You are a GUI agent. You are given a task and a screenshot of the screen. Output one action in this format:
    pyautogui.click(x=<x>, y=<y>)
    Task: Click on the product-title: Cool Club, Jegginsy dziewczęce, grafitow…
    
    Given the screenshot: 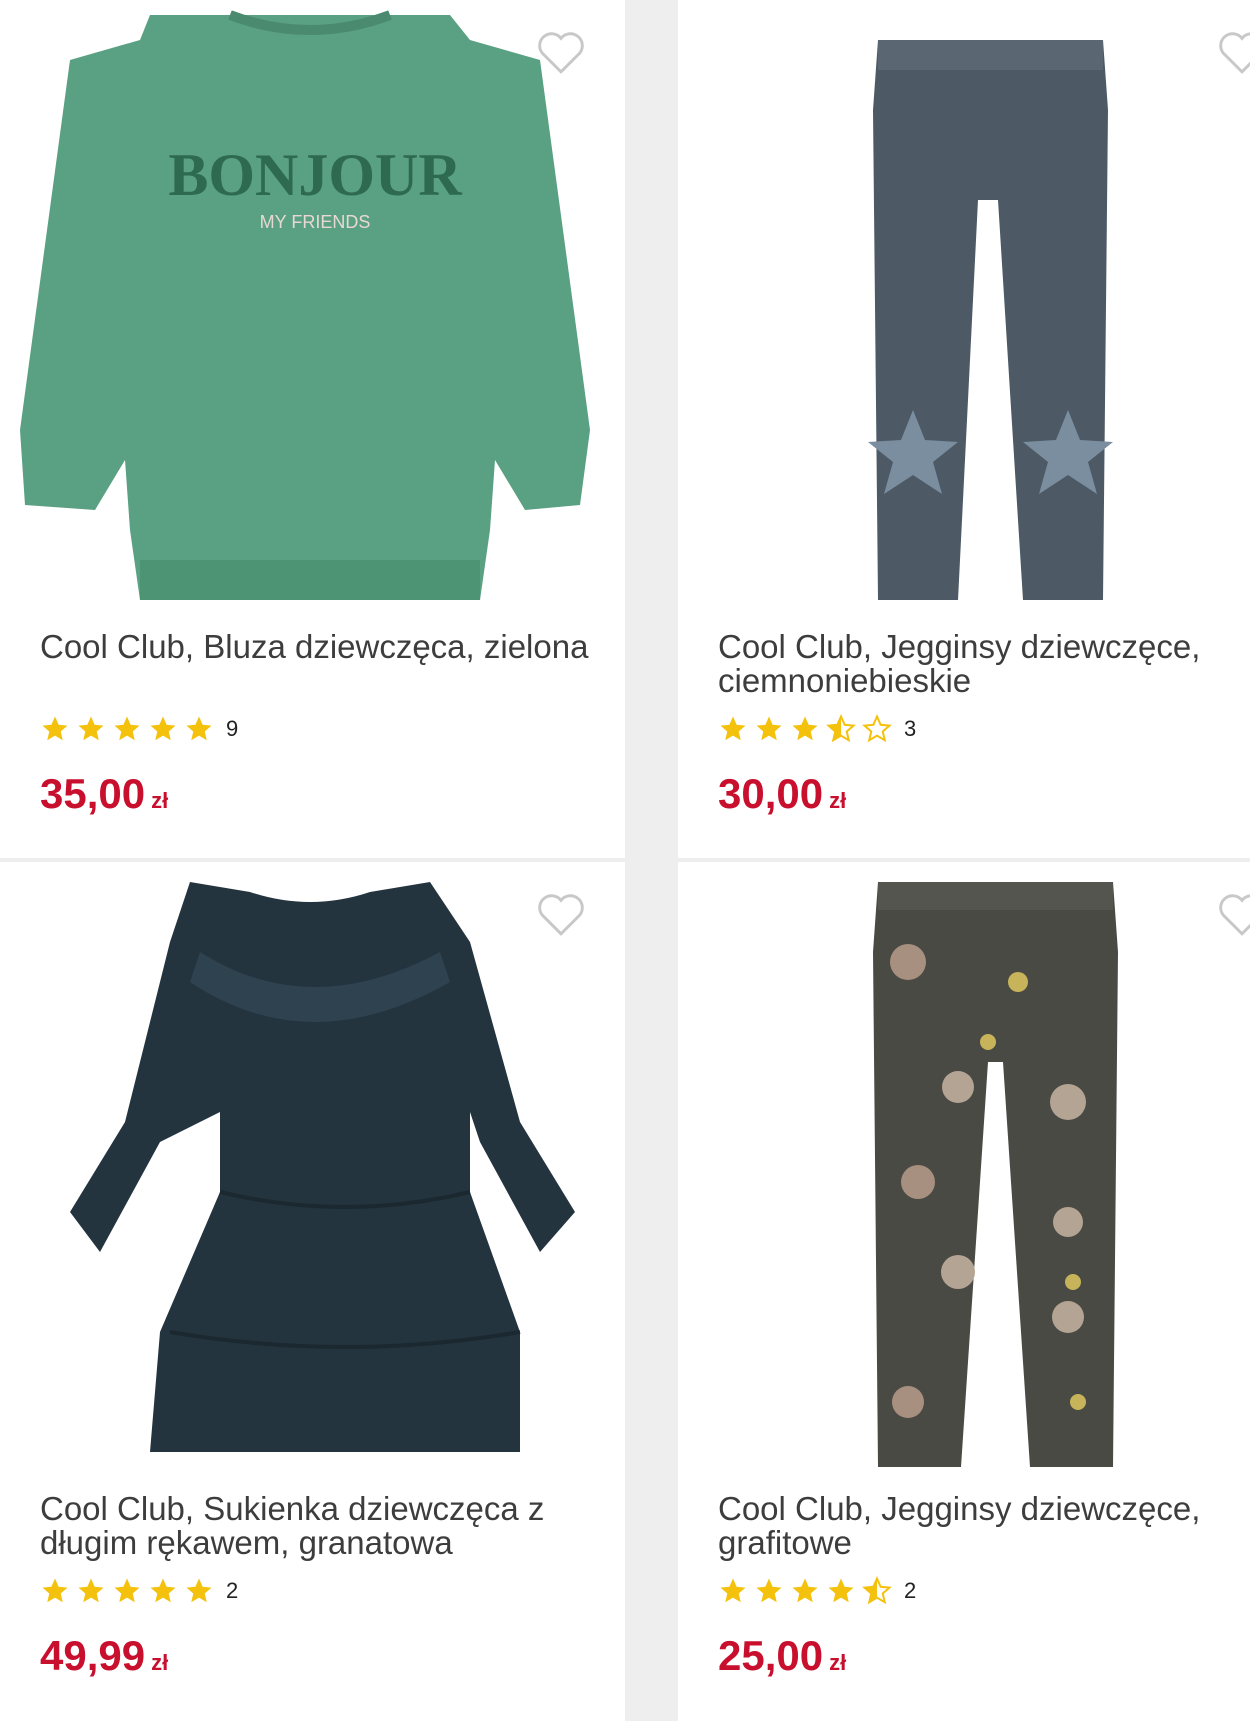 What is the action you would take?
    pyautogui.click(x=984, y=1526)
    